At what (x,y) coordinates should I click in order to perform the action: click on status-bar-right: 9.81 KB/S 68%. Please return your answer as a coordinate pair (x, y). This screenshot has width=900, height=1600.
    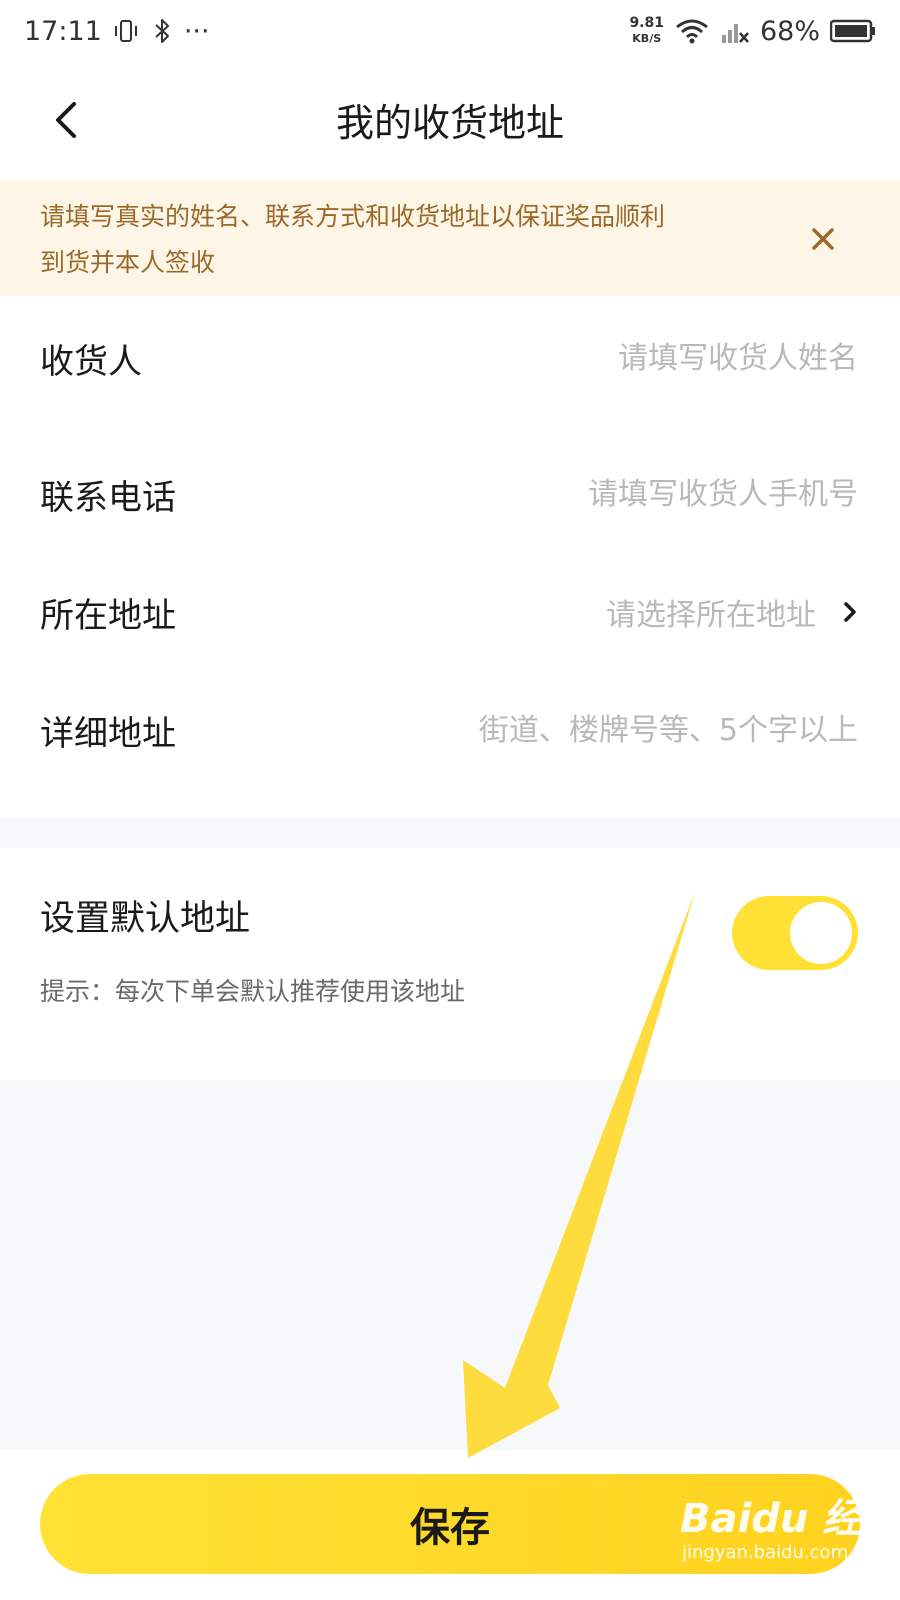
    Looking at the image, I should click on (752, 31).